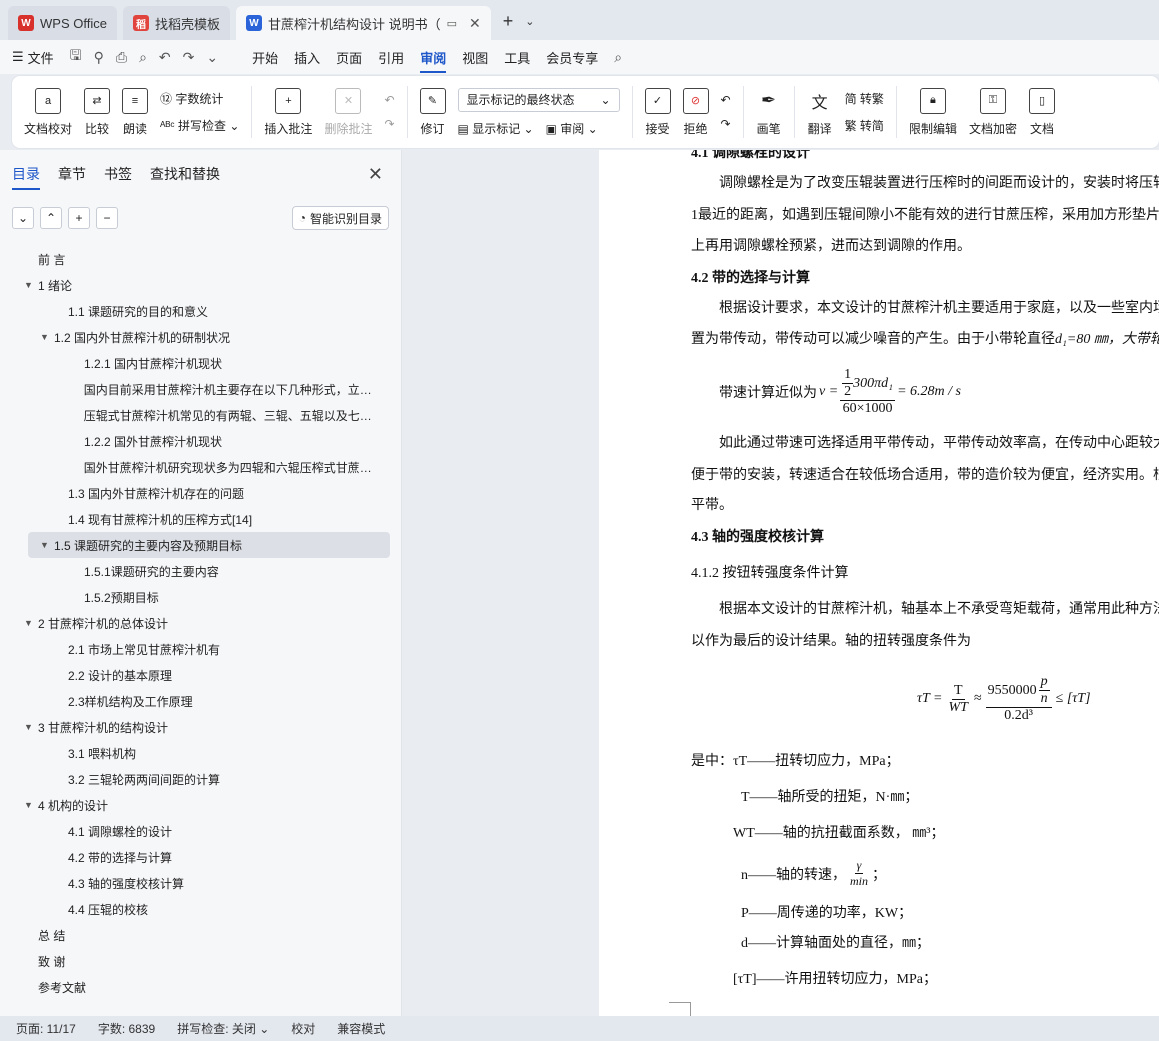  I want to click on toc-item: 2.2 设计的基本原理, so click(201, 675).